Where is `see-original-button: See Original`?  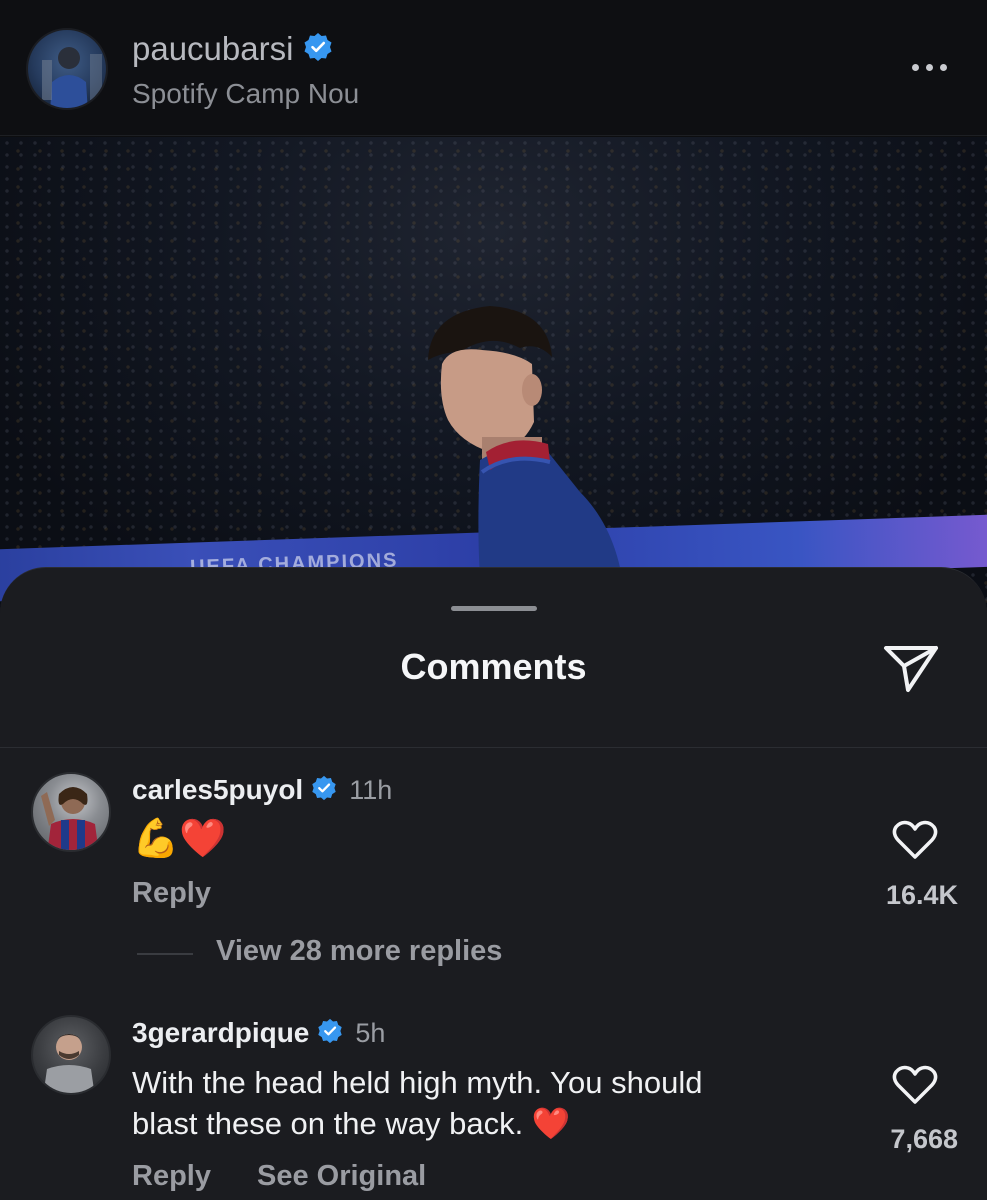
see-original-button: See Original is located at coordinates (341, 1176).